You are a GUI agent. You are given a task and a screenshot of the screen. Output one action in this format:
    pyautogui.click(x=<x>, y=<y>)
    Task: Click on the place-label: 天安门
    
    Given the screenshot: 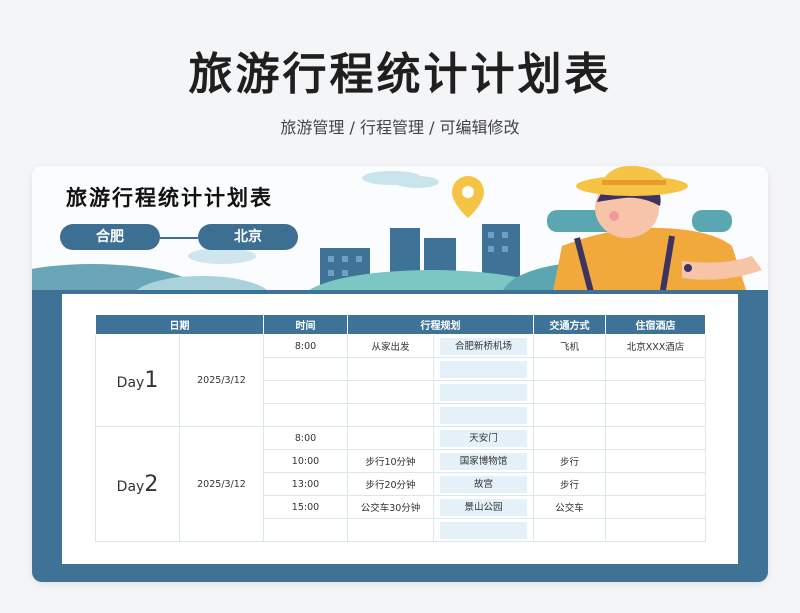 What is the action you would take?
    pyautogui.click(x=483, y=438)
    